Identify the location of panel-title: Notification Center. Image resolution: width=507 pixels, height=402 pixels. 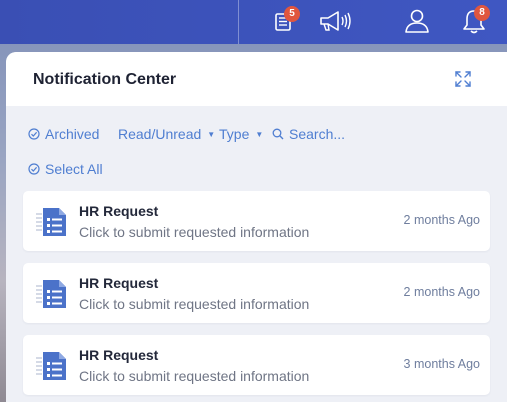
(105, 79).